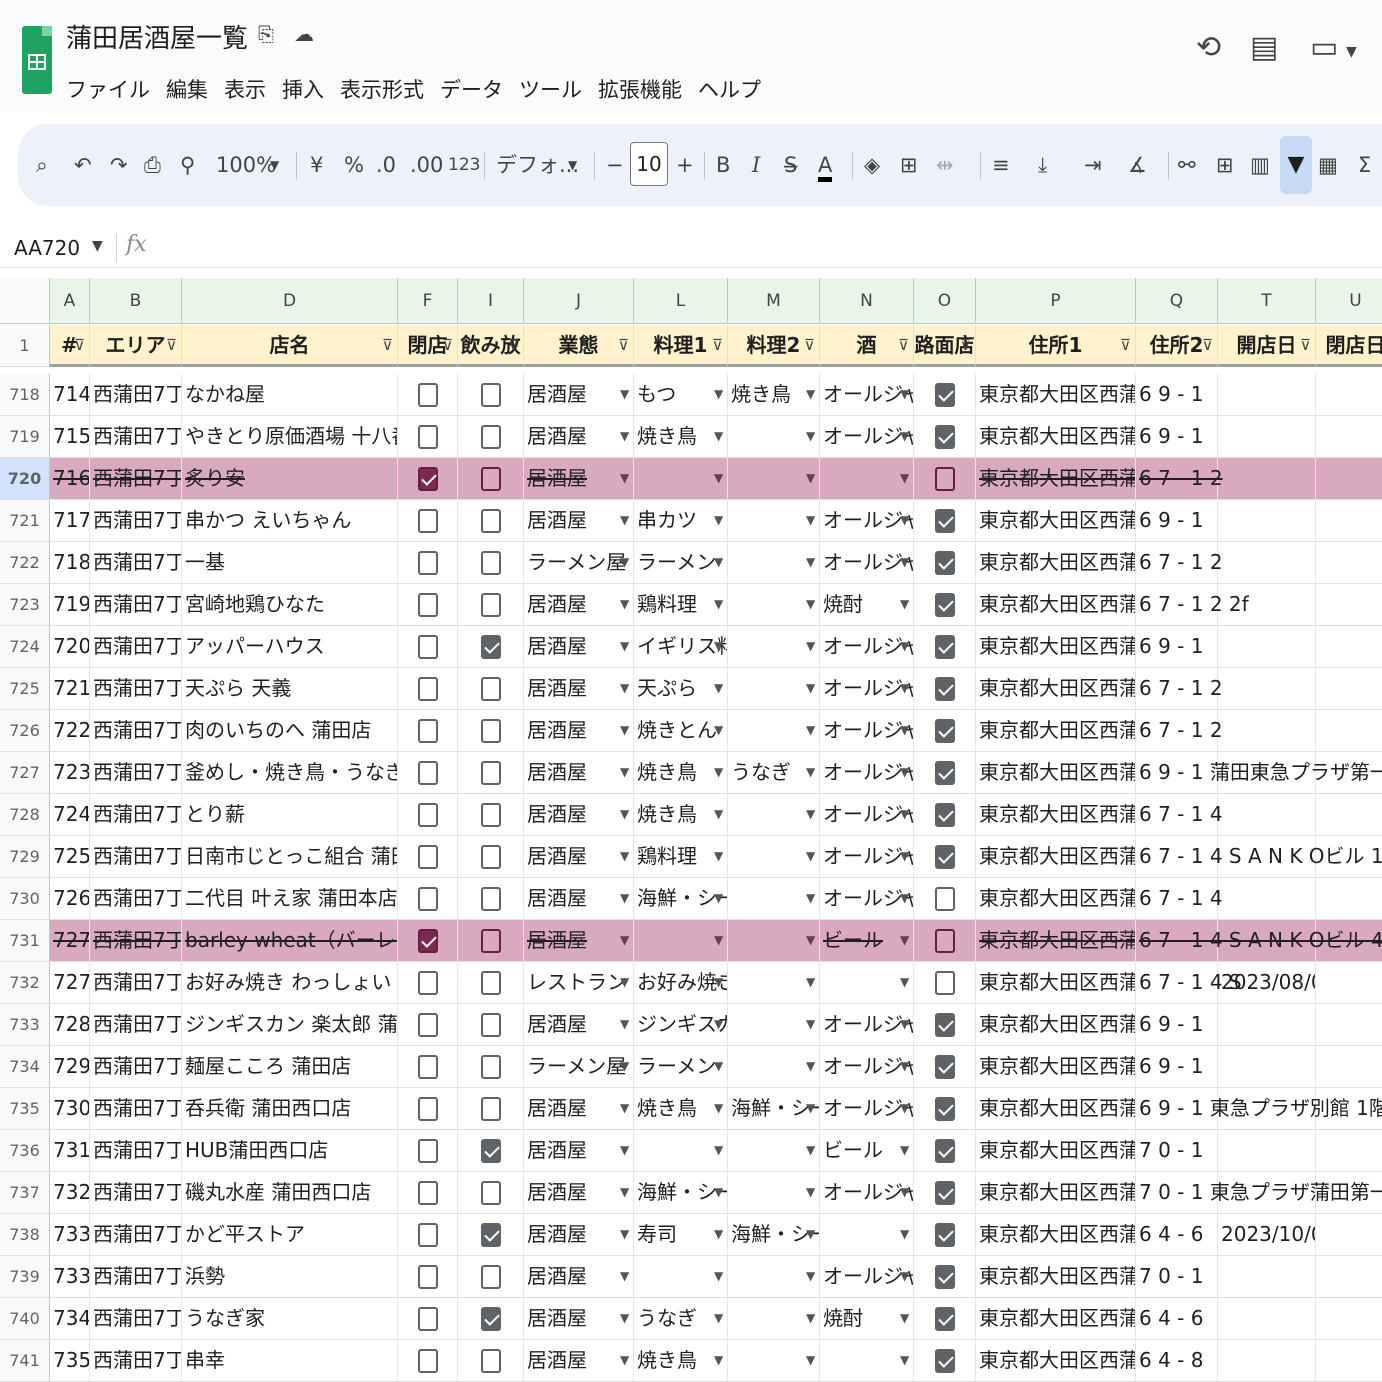 This screenshot has width=1382, height=1382. What do you see at coordinates (70, 898) in the screenshot?
I see `row-id: 726` at bounding box center [70, 898].